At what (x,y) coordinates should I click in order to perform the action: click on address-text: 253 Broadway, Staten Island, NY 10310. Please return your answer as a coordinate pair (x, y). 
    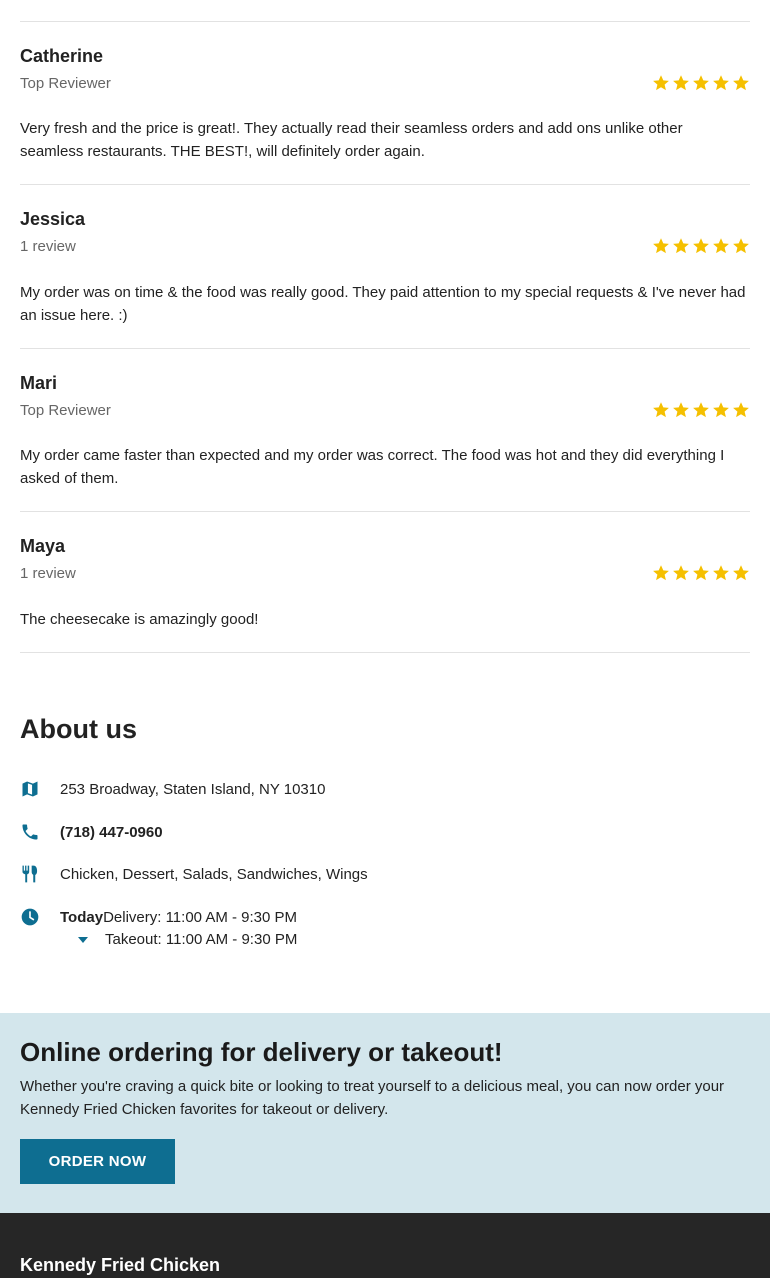
    Looking at the image, I should click on (192, 790).